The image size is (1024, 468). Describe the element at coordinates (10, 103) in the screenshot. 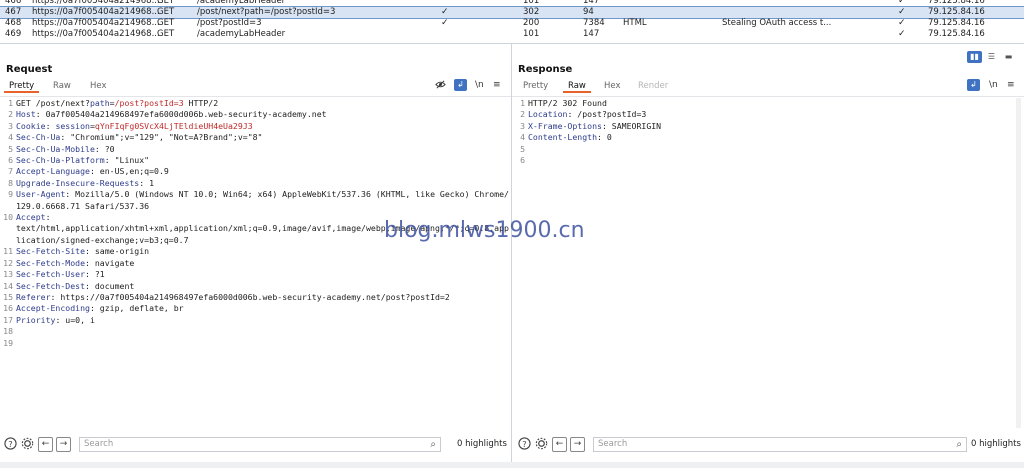

I see `line-number: 1` at that location.